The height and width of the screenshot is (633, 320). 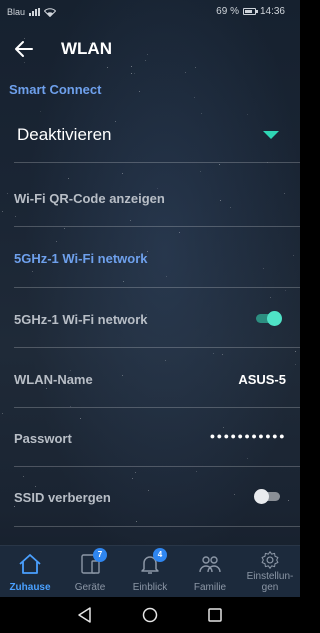 What do you see at coordinates (85, 615) in the screenshot?
I see `back-triangle-icon` at bounding box center [85, 615].